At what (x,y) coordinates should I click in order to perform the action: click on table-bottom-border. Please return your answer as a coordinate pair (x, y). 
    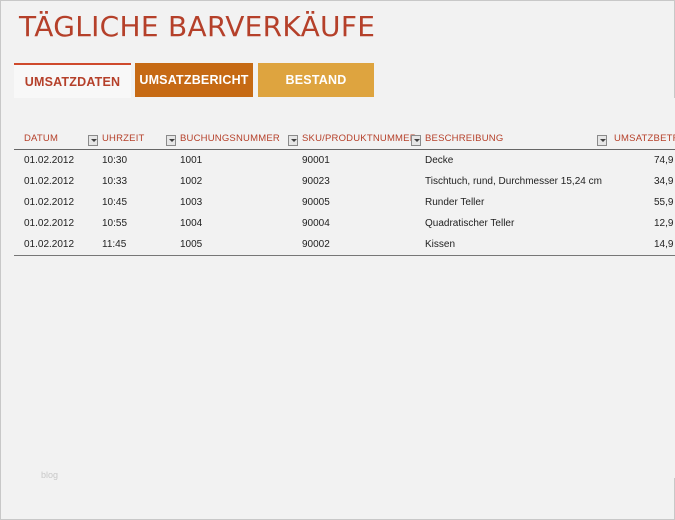
    Looking at the image, I should click on (344, 255).